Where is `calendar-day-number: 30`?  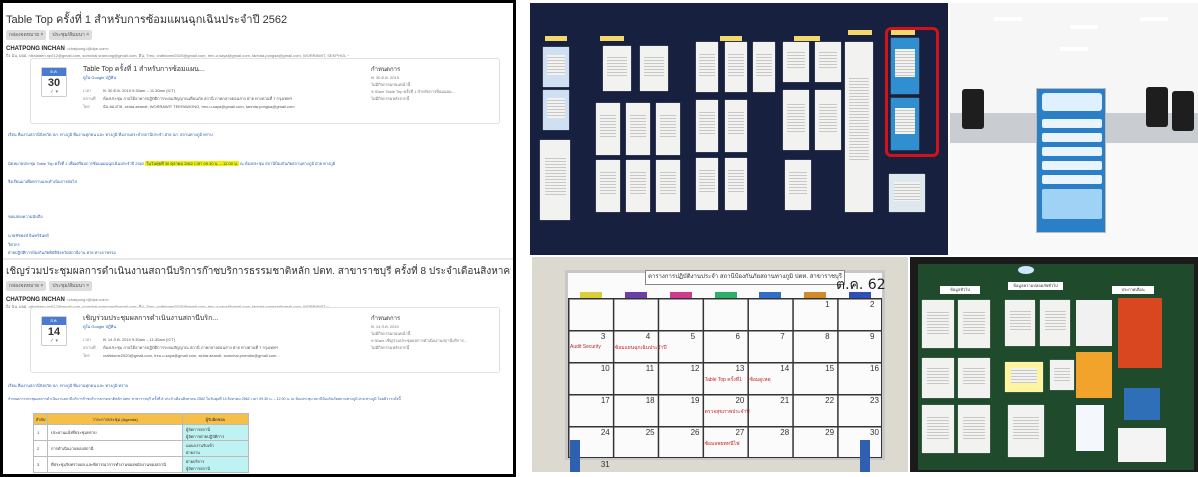
calendar-day-number: 30 is located at coordinates (874, 432).